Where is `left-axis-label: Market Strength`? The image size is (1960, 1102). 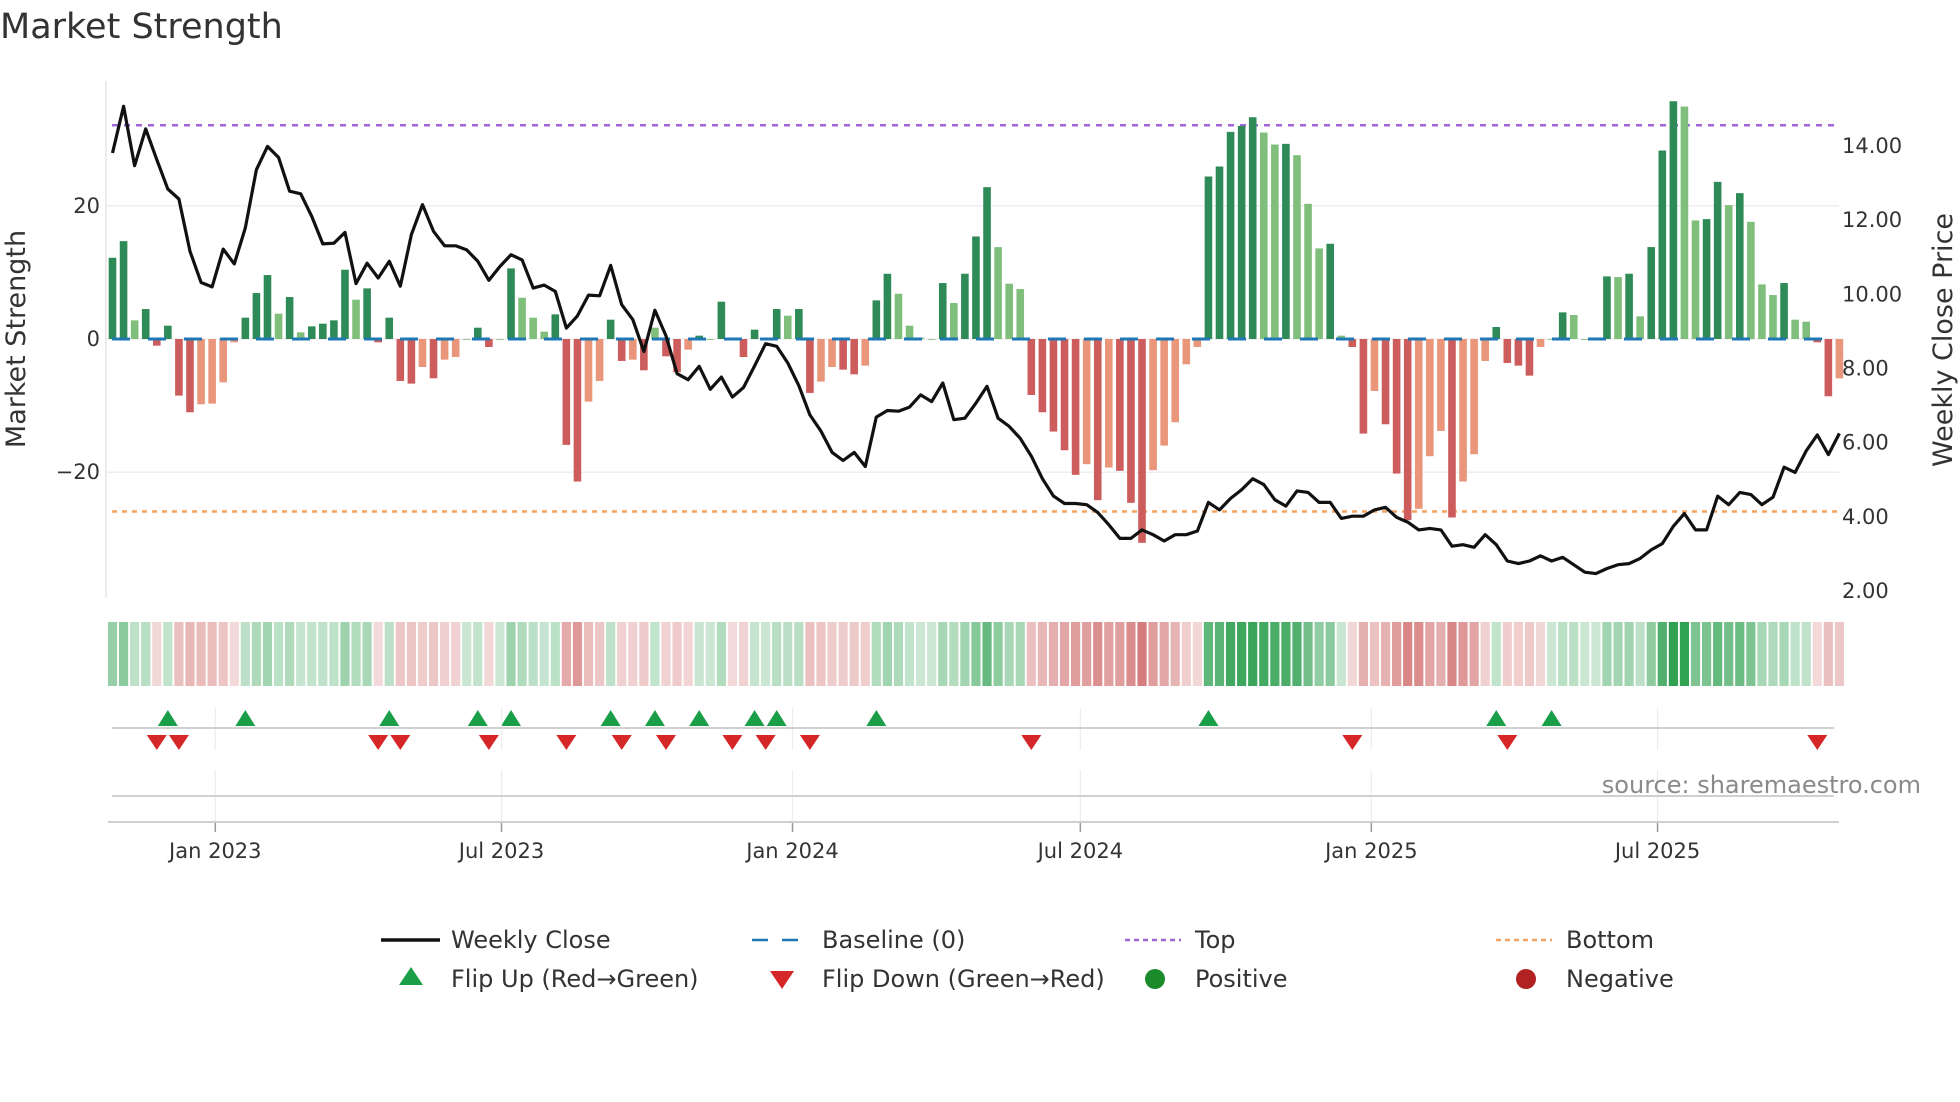
left-axis-label: Market Strength is located at coordinates (16, 339).